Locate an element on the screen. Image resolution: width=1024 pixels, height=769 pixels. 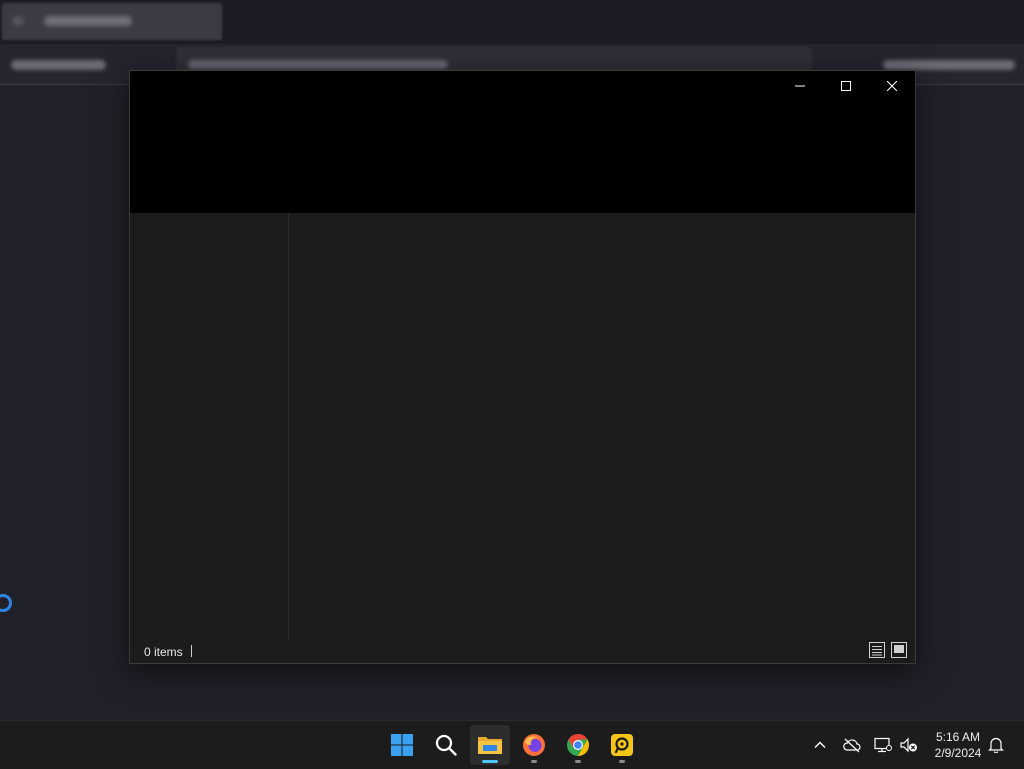
notification-bell-icon is located at coordinates (996, 745).